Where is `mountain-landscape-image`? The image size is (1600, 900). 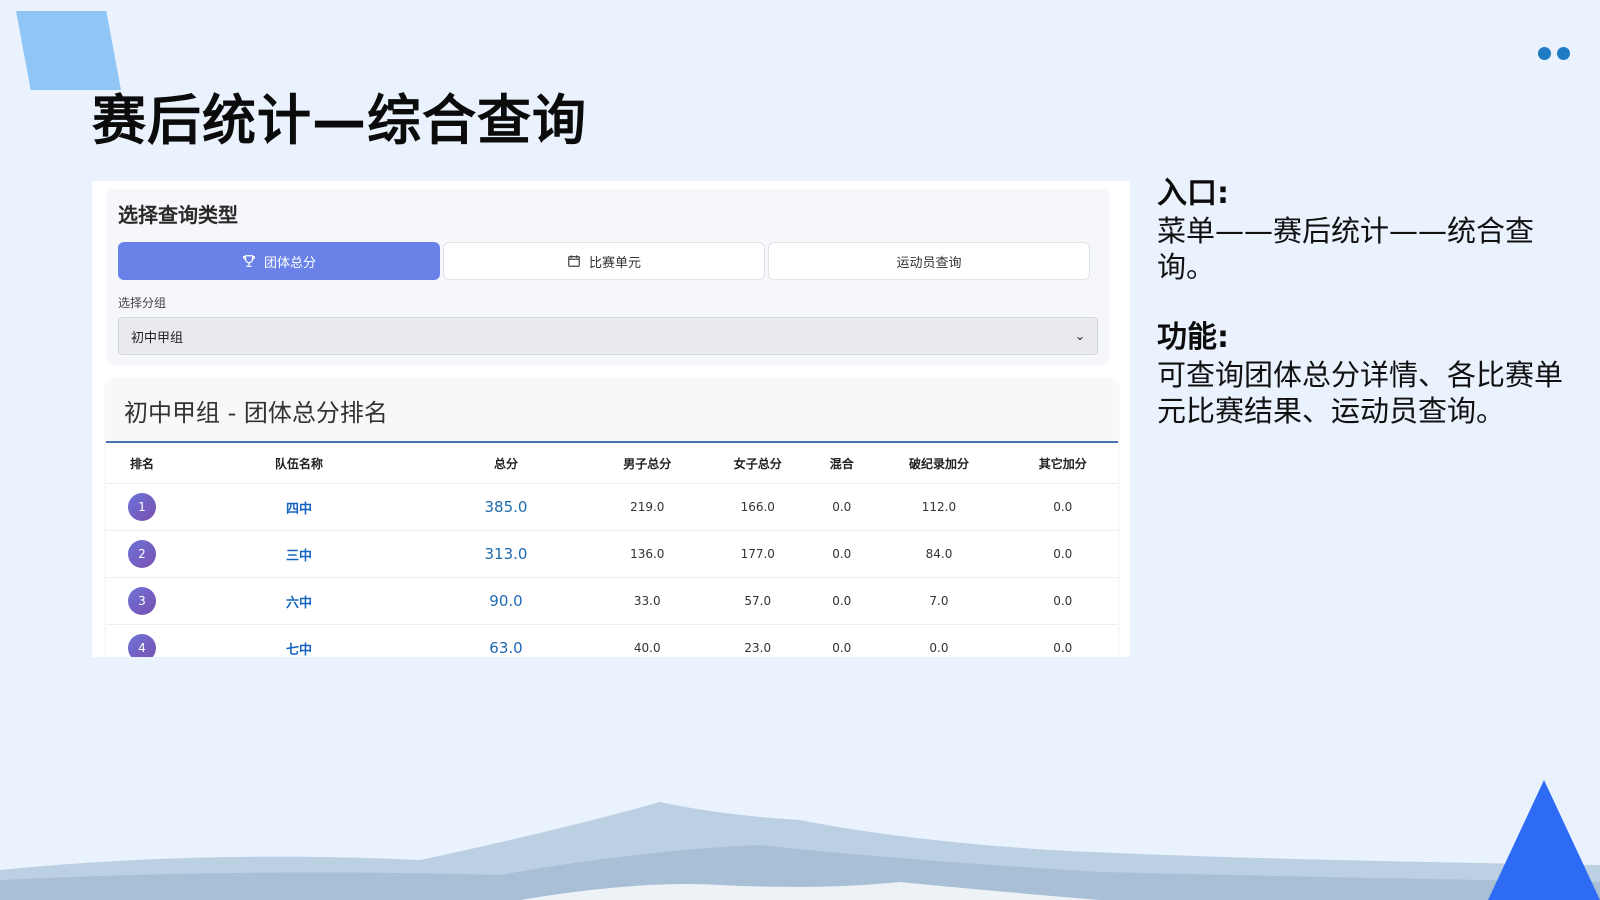
mountain-landscape-image is located at coordinates (800, 851).